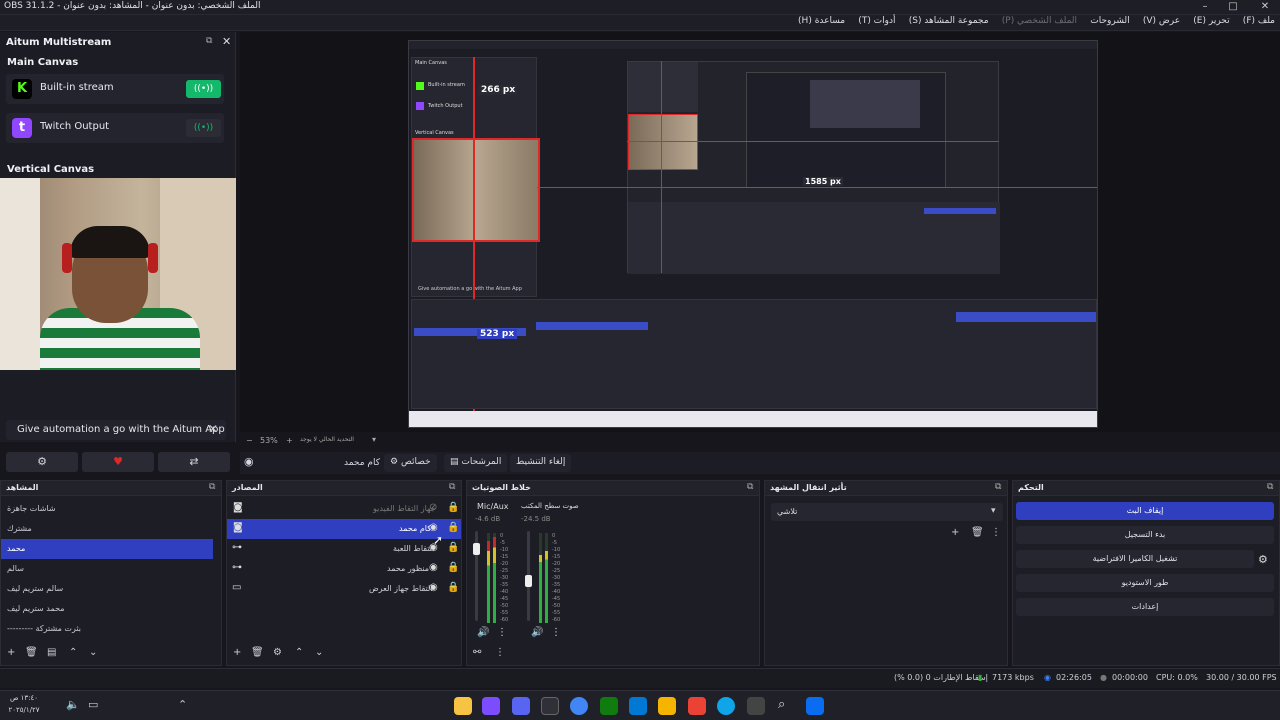 This screenshot has height=720, width=1280. I want to click on maximize-icon: □, so click(1233, 7).